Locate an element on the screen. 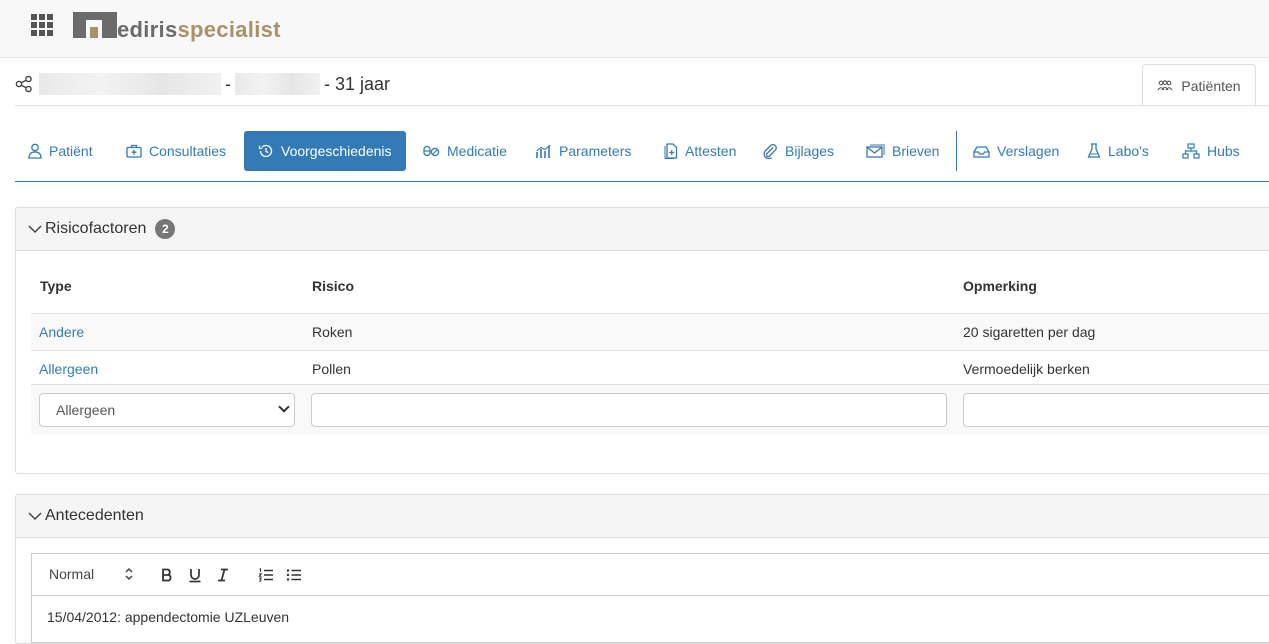 The image size is (1269, 644). patients-tab-label: Patiënten is located at coordinates (1211, 85).